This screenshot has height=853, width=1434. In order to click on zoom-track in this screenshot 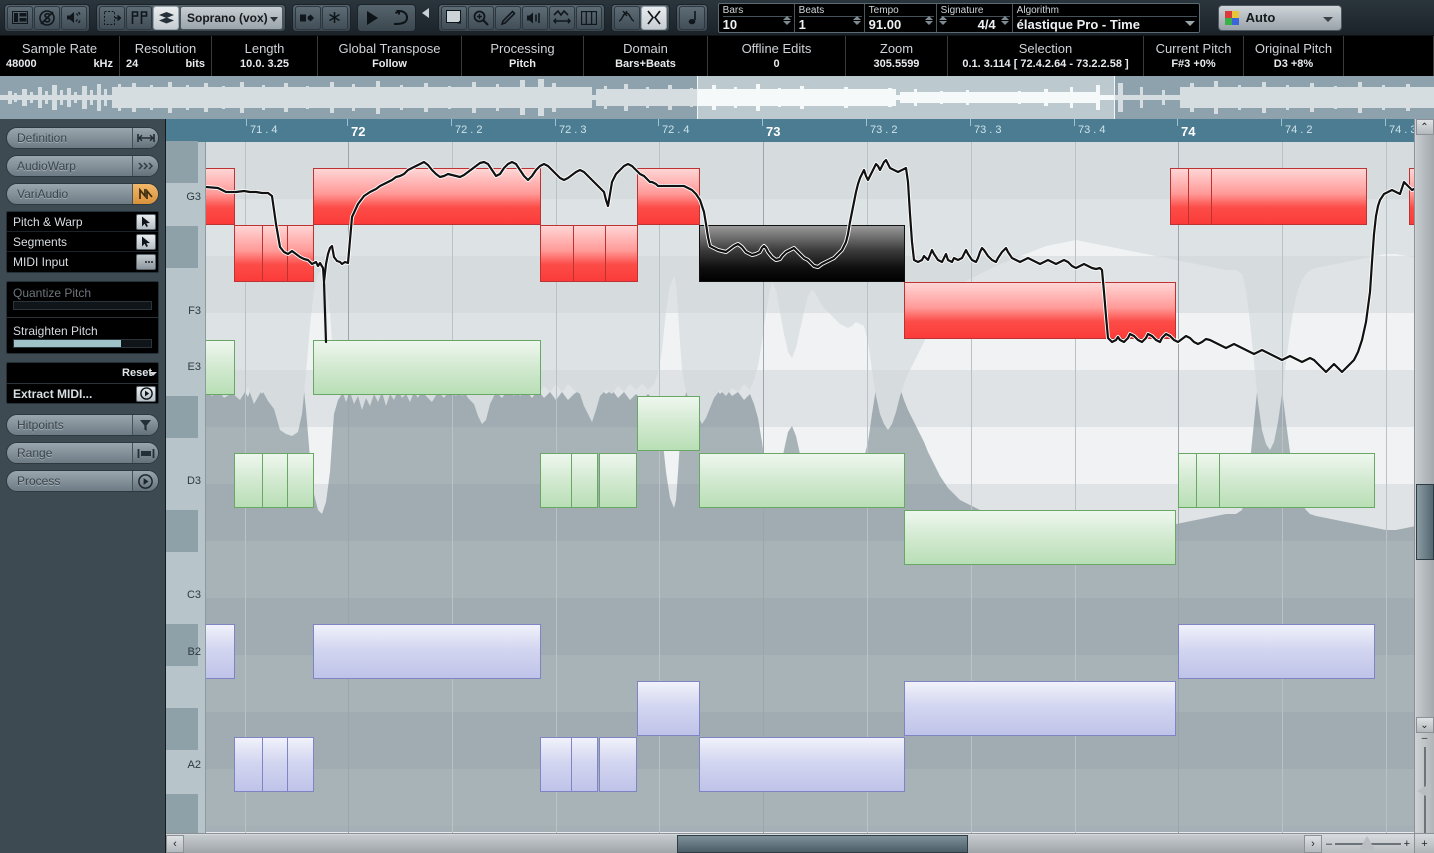, I will do `click(1368, 842)`.